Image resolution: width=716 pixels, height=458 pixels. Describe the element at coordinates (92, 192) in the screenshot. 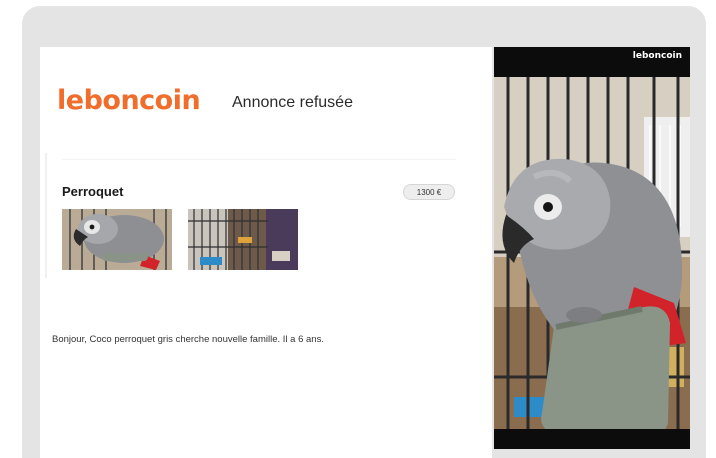

I see `listing-title: Perroquet` at that location.